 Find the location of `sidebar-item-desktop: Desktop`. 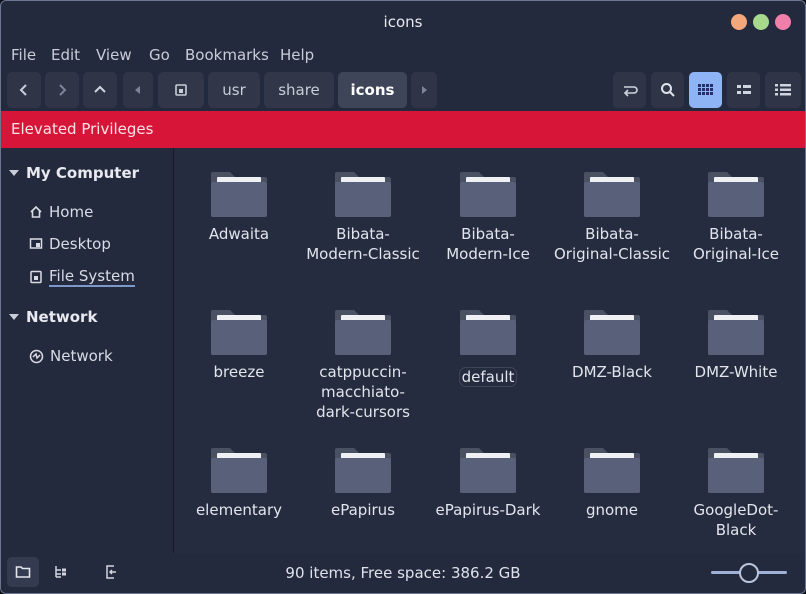

sidebar-item-desktop: Desktop is located at coordinates (70, 244).